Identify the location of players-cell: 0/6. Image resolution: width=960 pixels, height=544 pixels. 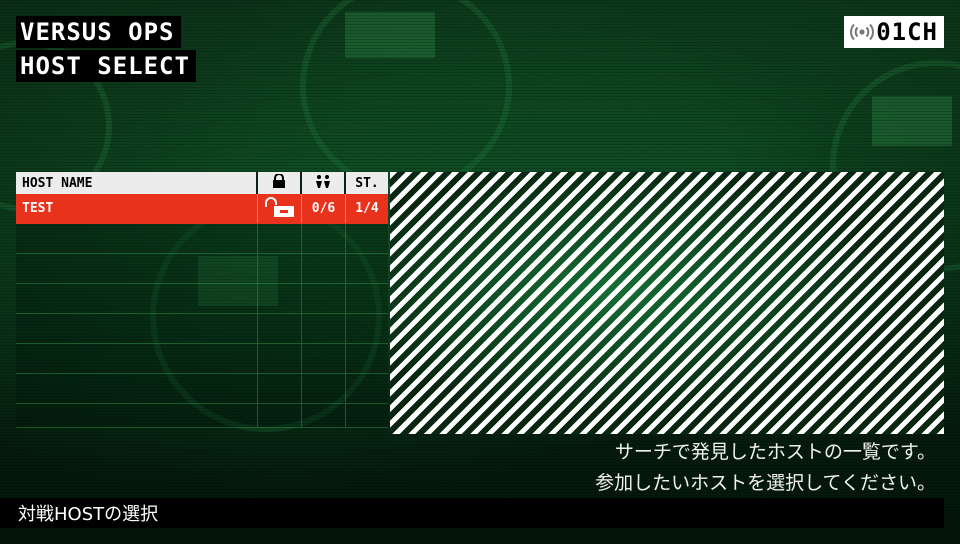
(324, 208).